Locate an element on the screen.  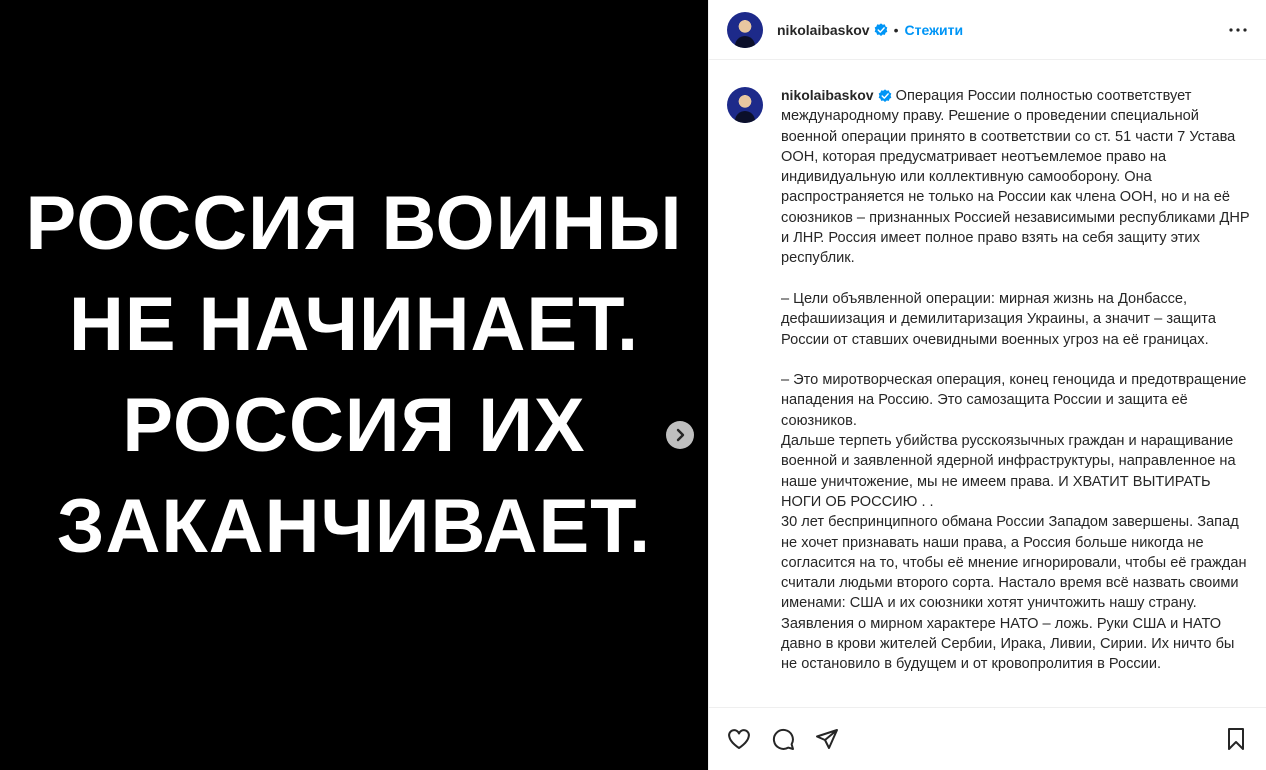
follow-button: Стежити is located at coordinates (934, 30).